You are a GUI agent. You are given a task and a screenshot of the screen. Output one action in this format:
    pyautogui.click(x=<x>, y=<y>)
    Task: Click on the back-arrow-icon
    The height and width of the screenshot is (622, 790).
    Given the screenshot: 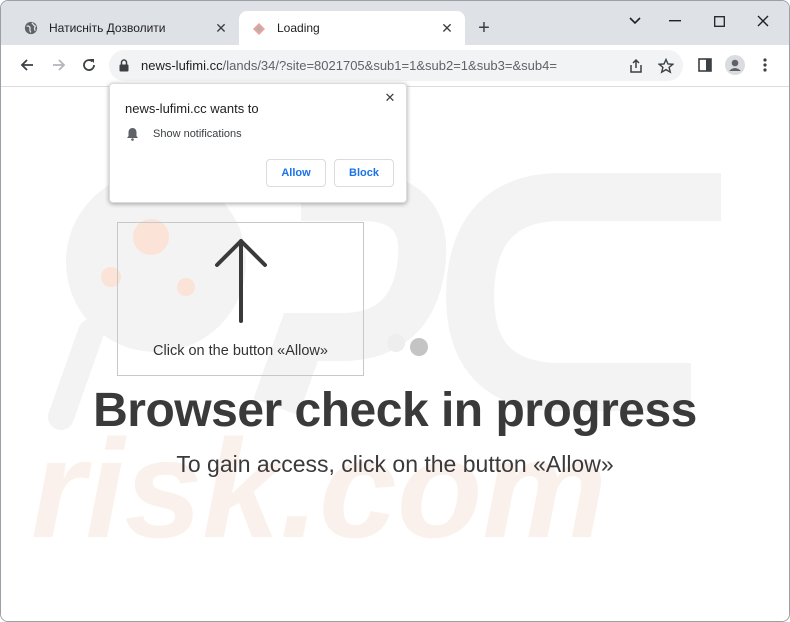 What is the action you would take?
    pyautogui.click(x=27, y=65)
    